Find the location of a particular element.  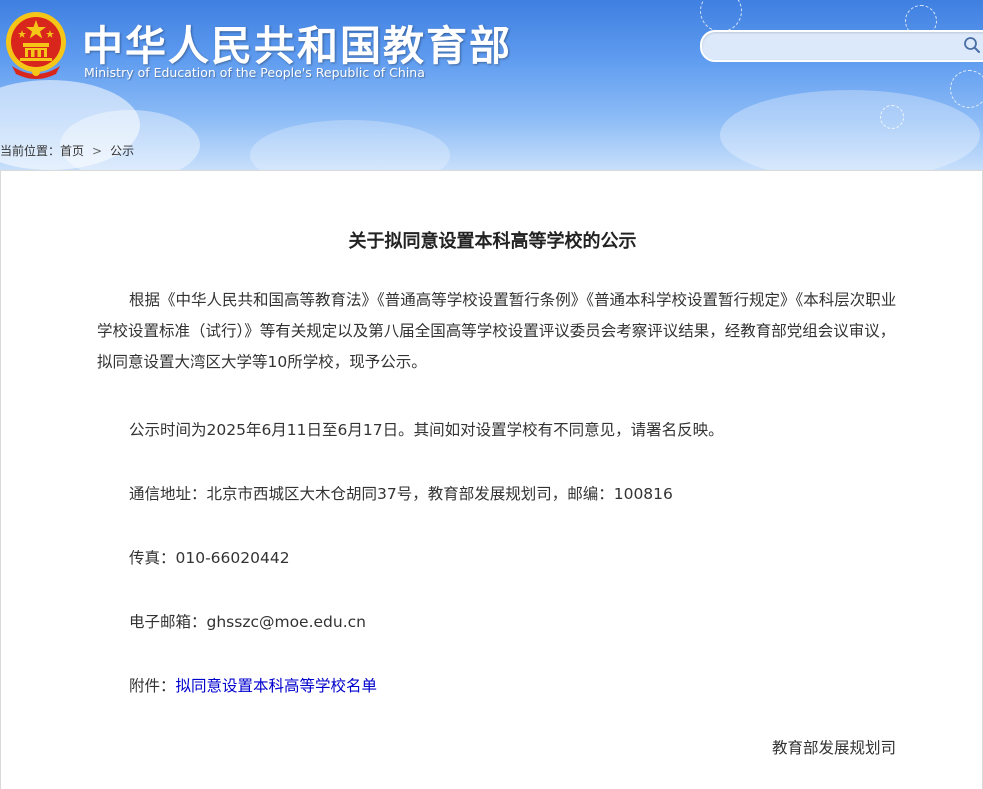

breadcrumb: 当前位置：首页 > 公示 is located at coordinates (67, 150).